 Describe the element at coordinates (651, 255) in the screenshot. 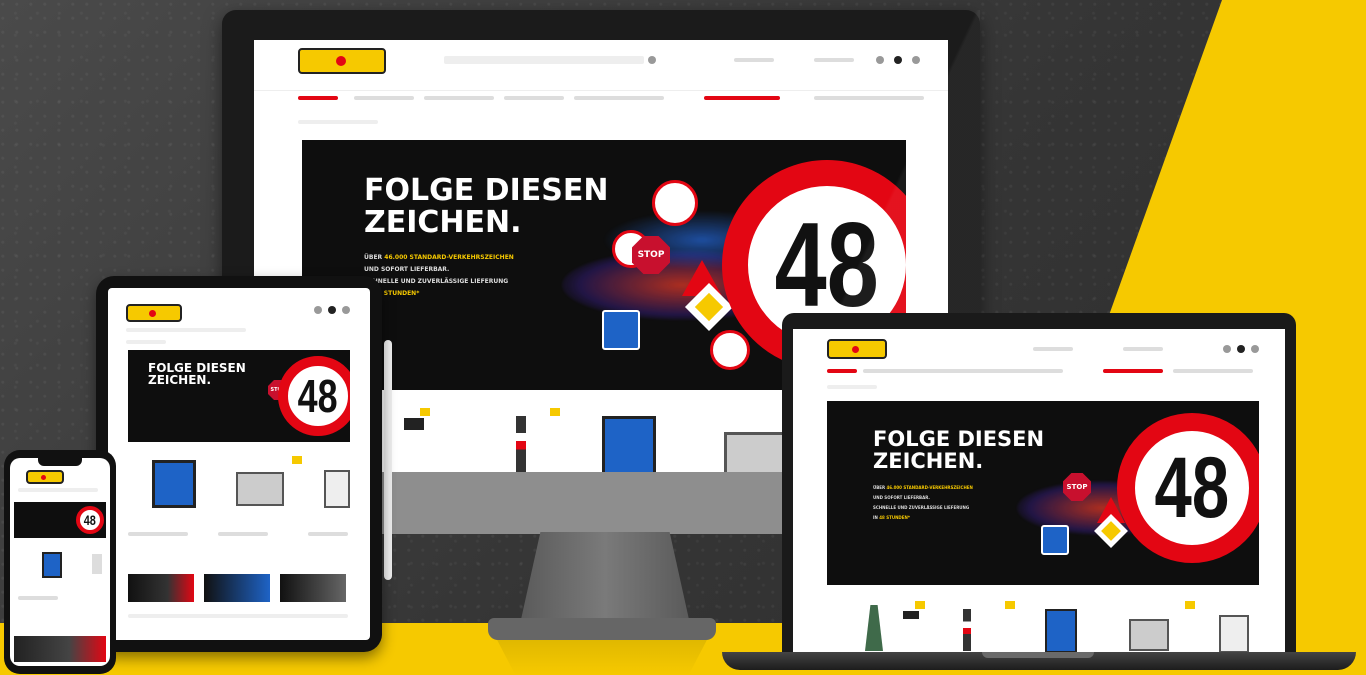

I see `stop-sign: STOP` at that location.